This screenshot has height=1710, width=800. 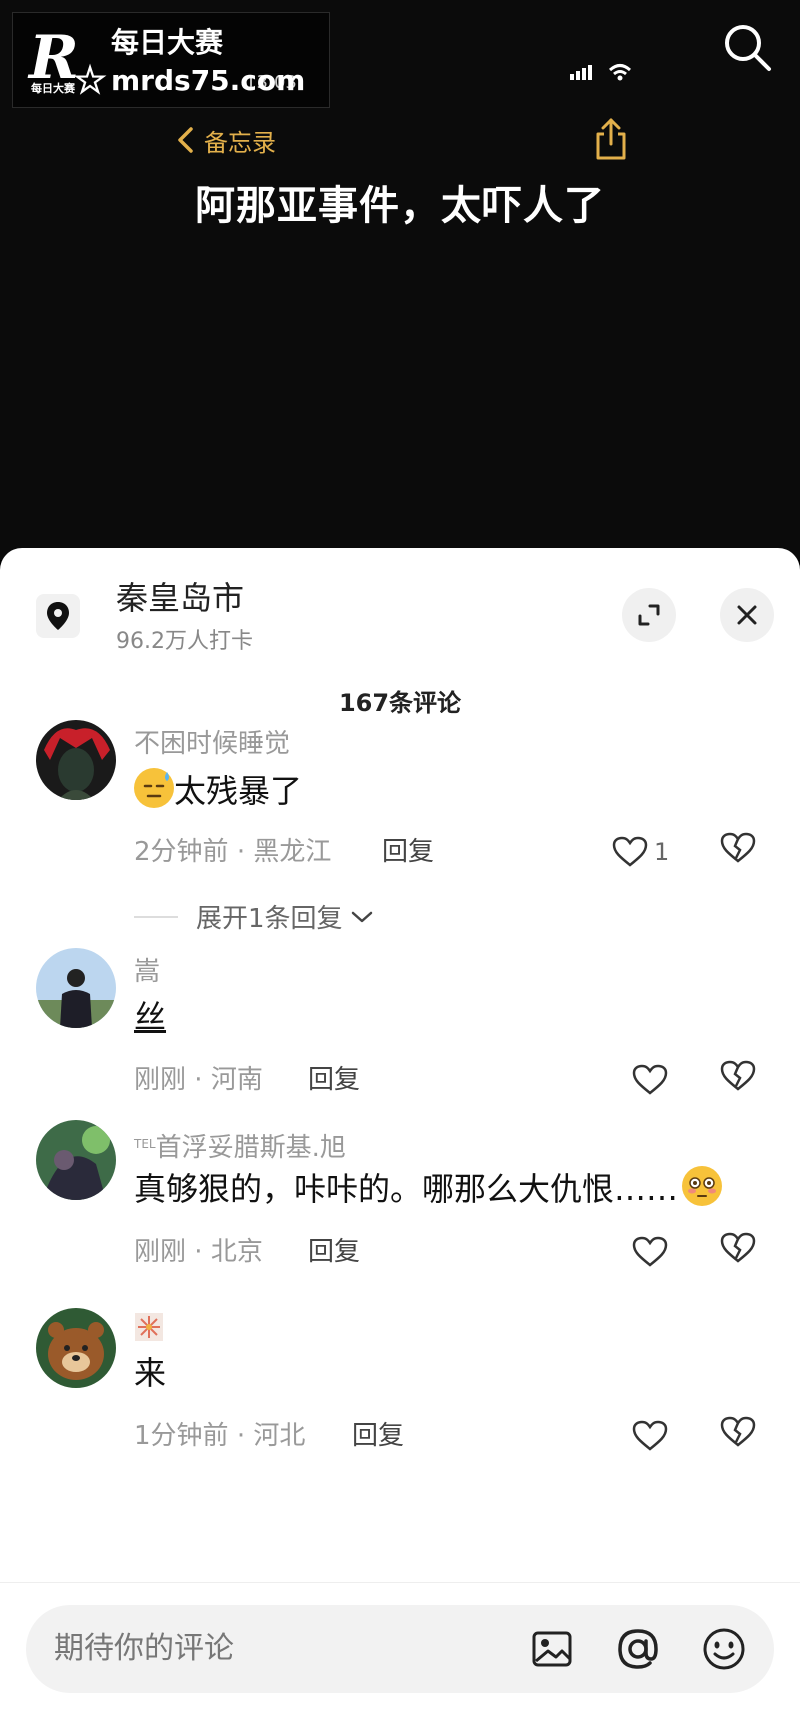 I want to click on notes-back-label: 备忘录, so click(x=240, y=142).